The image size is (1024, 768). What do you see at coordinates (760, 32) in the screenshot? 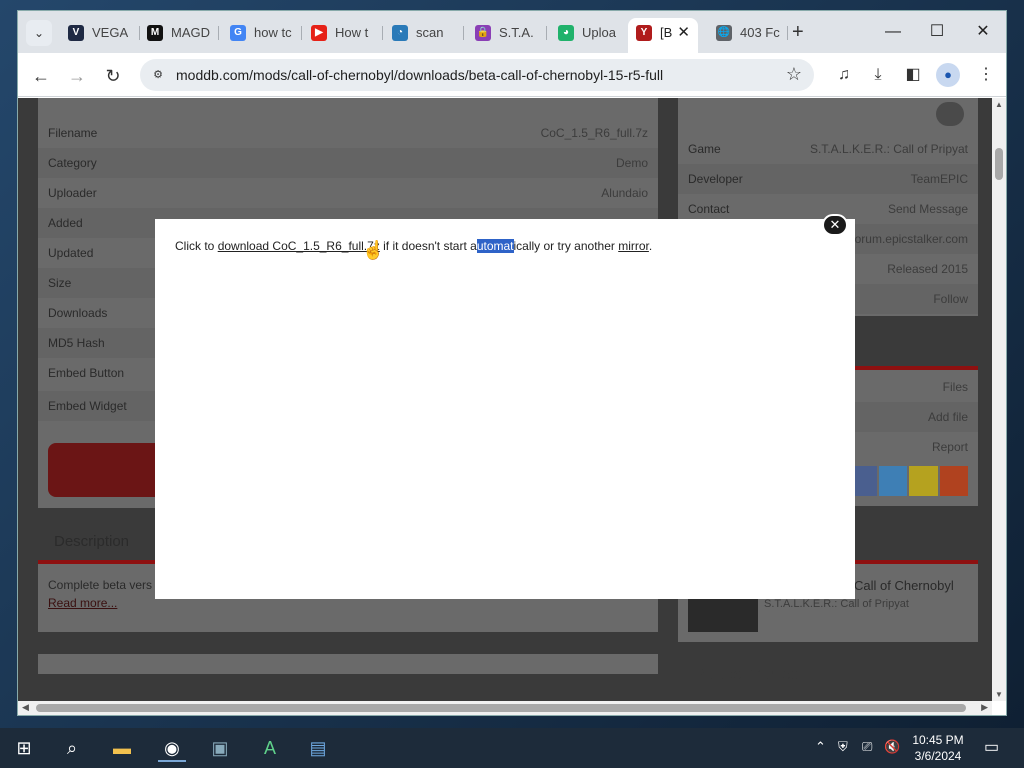
I see `tab-title: 403 Fc` at bounding box center [760, 32].